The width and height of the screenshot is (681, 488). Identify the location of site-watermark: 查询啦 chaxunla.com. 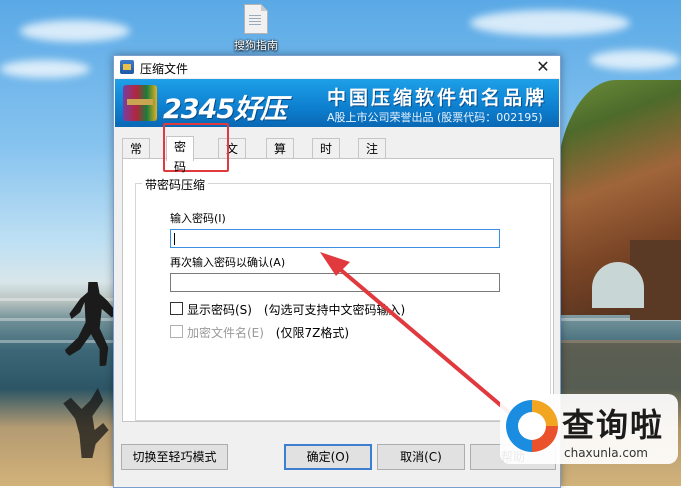
(589, 429).